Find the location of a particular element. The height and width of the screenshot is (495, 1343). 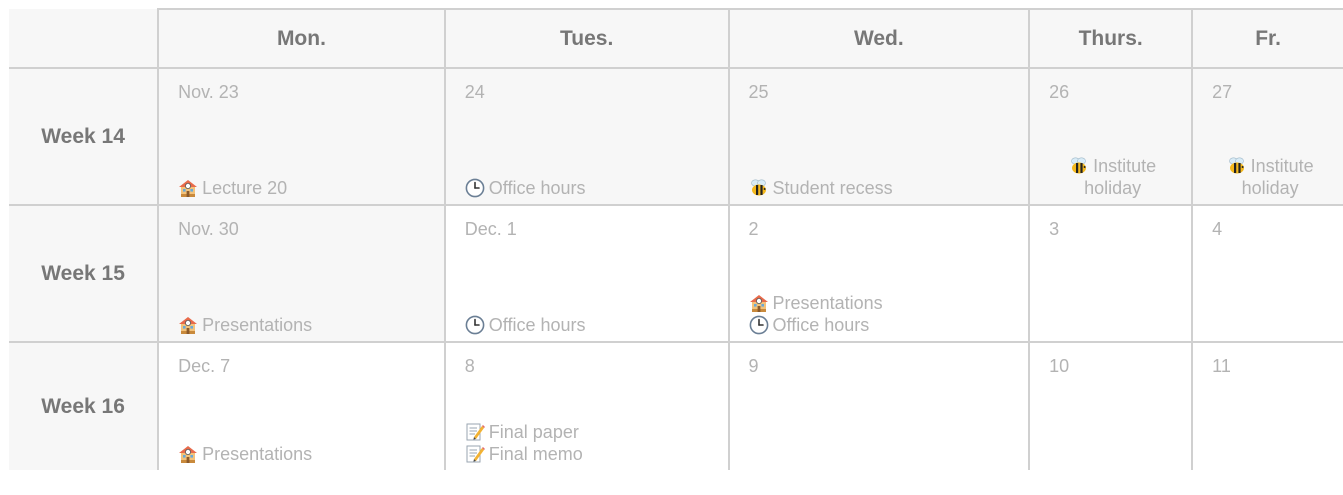

event-item: Student recess is located at coordinates (885, 188).